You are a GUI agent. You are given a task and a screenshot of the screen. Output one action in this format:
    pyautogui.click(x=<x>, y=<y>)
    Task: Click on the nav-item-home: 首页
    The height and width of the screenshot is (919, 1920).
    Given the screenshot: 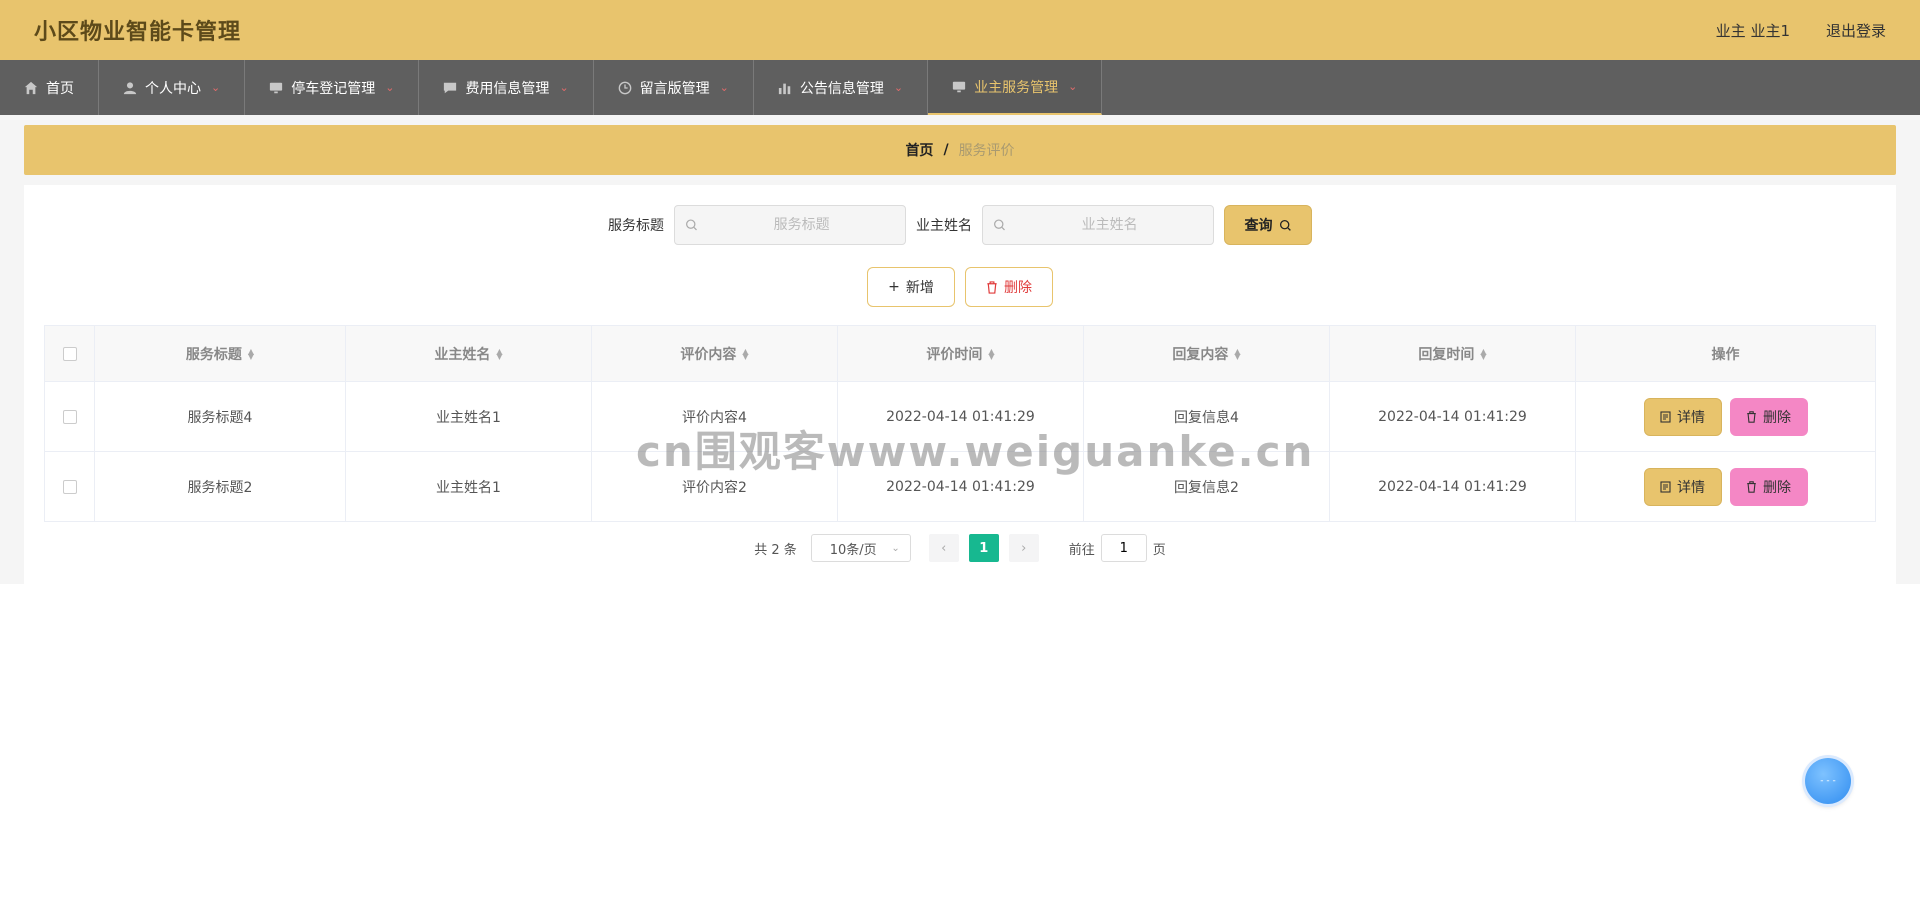 What is the action you would take?
    pyautogui.click(x=49, y=87)
    